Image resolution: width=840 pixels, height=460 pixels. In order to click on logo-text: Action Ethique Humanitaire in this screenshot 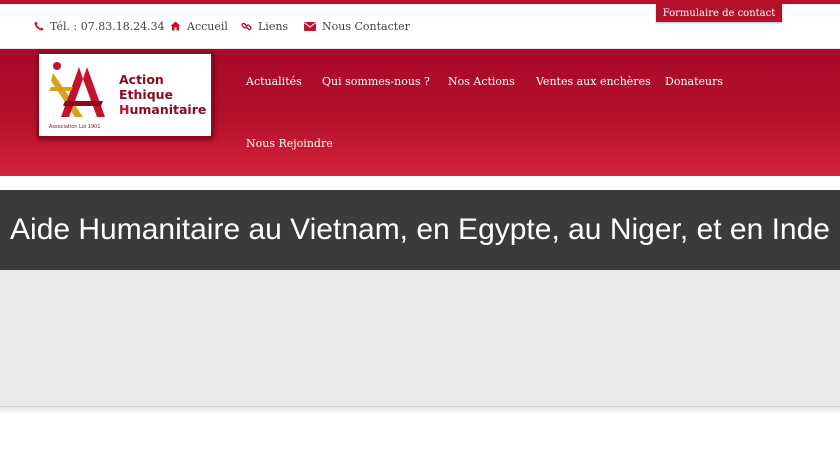, I will do `click(162, 94)`.